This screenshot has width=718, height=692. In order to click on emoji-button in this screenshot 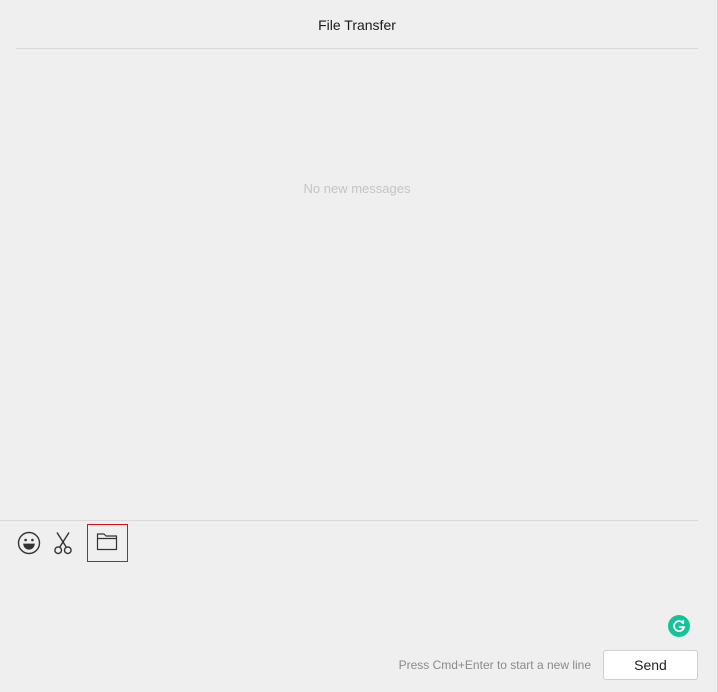, I will do `click(29, 543)`.